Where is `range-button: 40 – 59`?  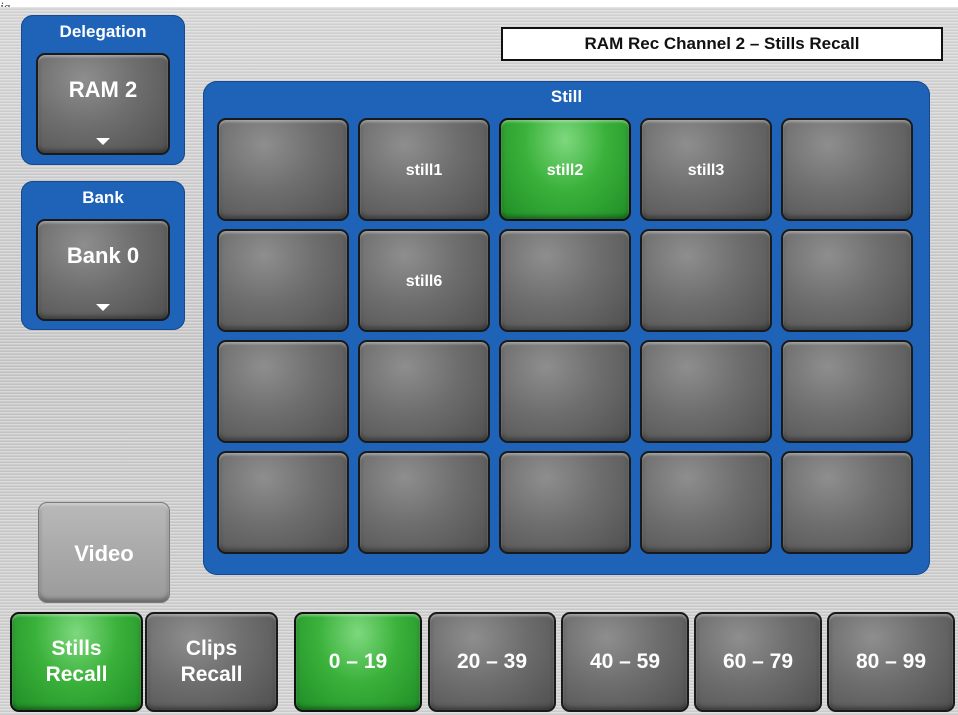 range-button: 40 – 59 is located at coordinates (625, 662).